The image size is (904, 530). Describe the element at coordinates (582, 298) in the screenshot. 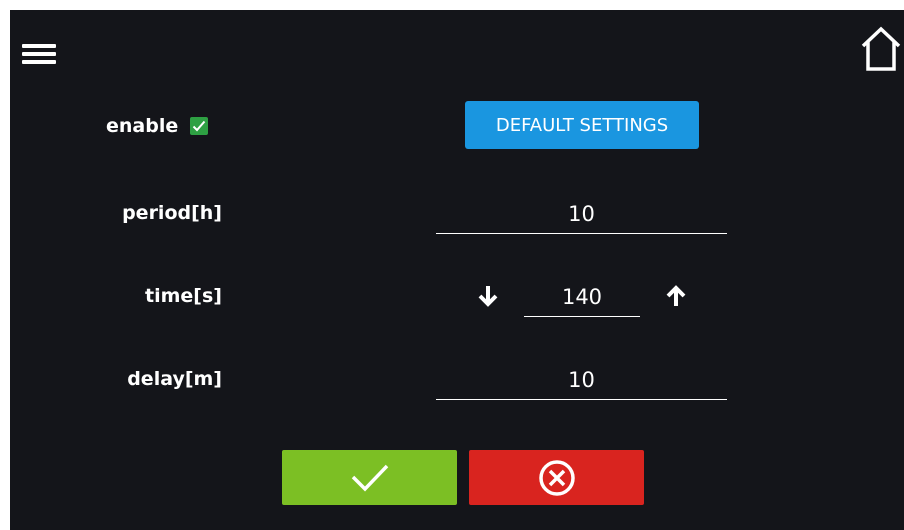

I see `time-input: 140` at that location.